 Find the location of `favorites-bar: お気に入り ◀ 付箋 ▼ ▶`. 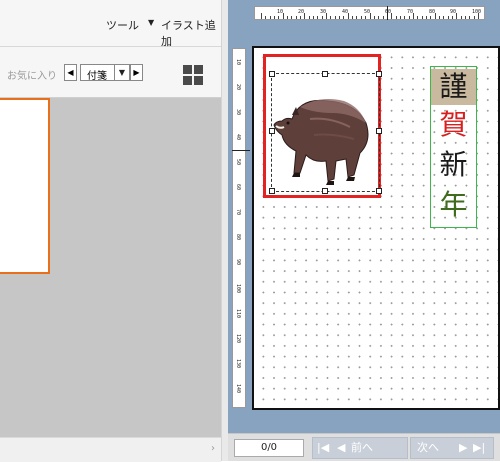

favorites-bar: お気に入り ◀ 付箋 ▼ ▶ is located at coordinates (110, 72).